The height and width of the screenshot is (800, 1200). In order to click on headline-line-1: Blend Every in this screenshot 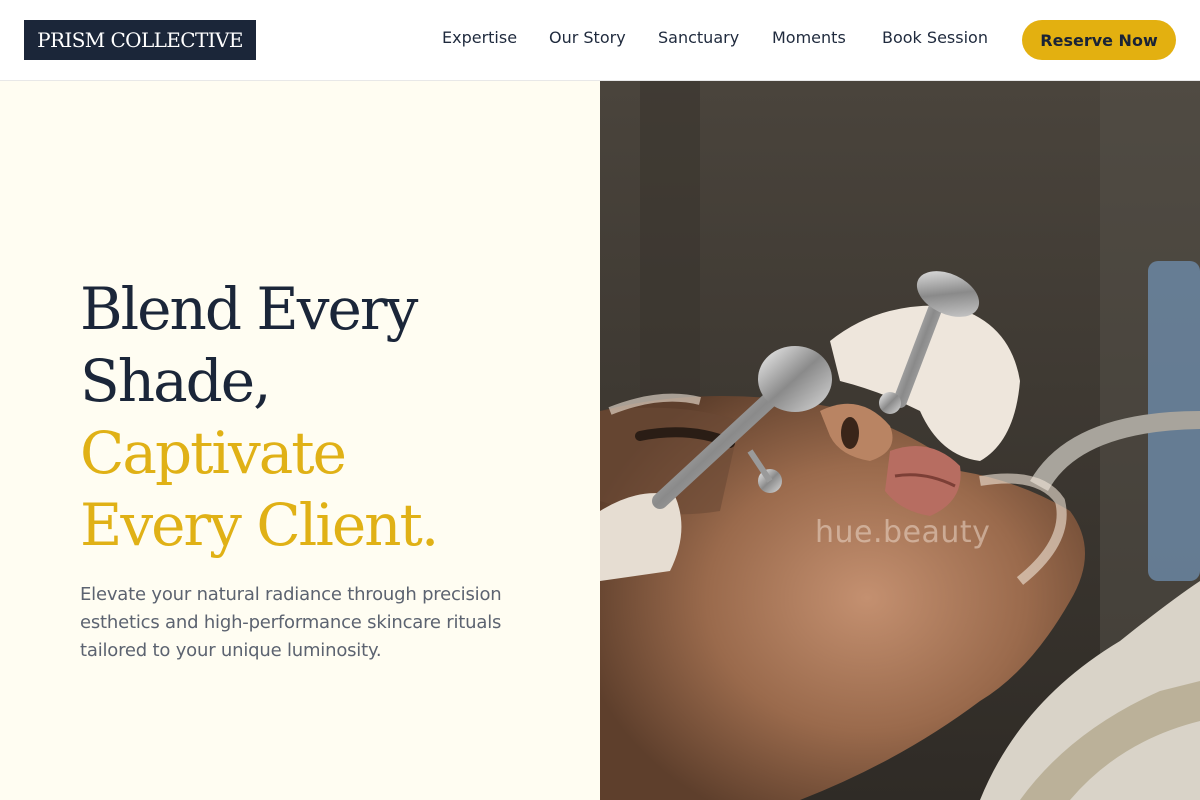, I will do `click(249, 309)`.